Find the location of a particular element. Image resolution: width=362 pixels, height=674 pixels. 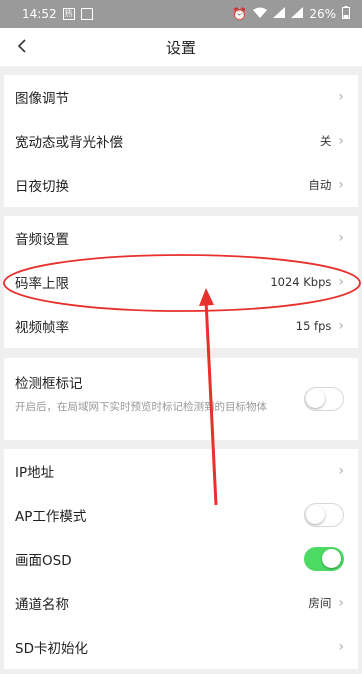

title-bar: 设置 is located at coordinates (181, 47).